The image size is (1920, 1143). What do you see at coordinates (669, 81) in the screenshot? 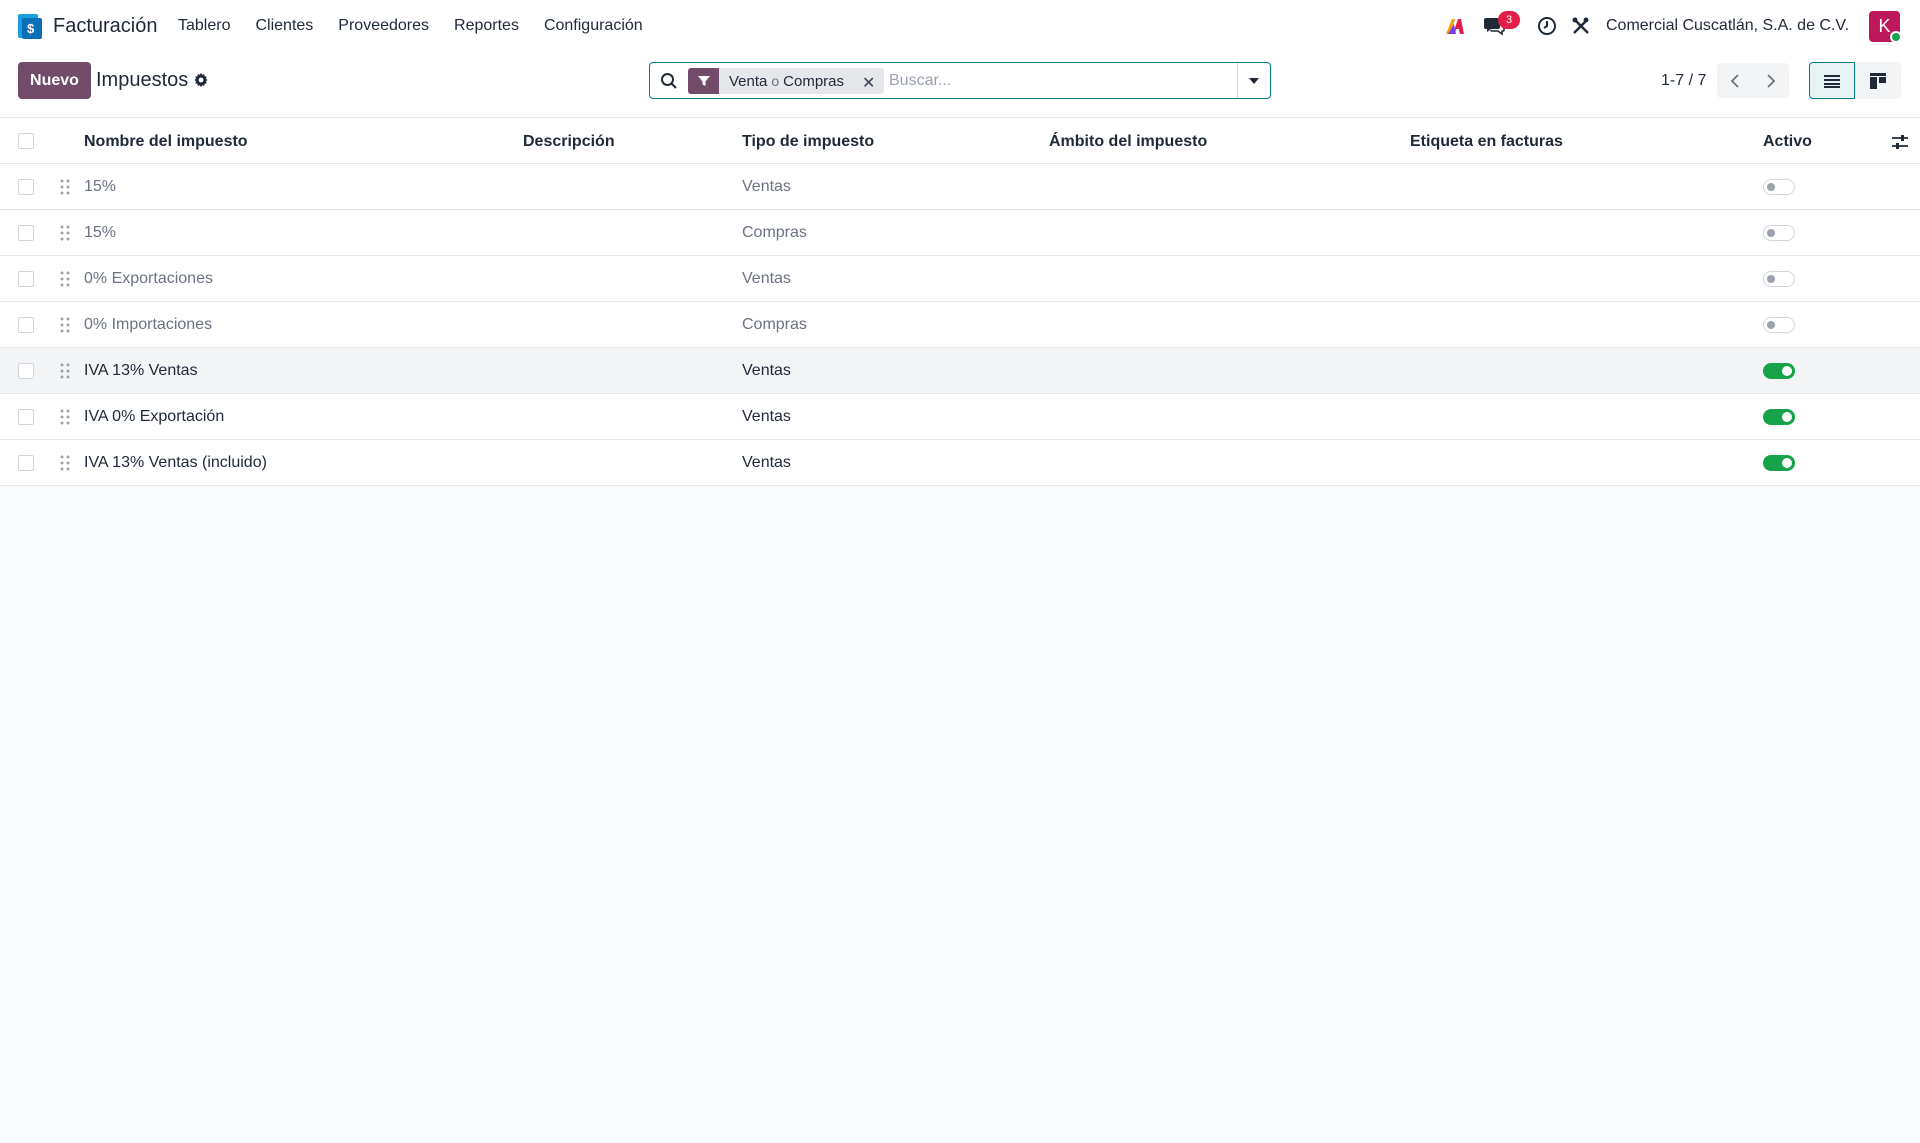
I see `search-icon` at bounding box center [669, 81].